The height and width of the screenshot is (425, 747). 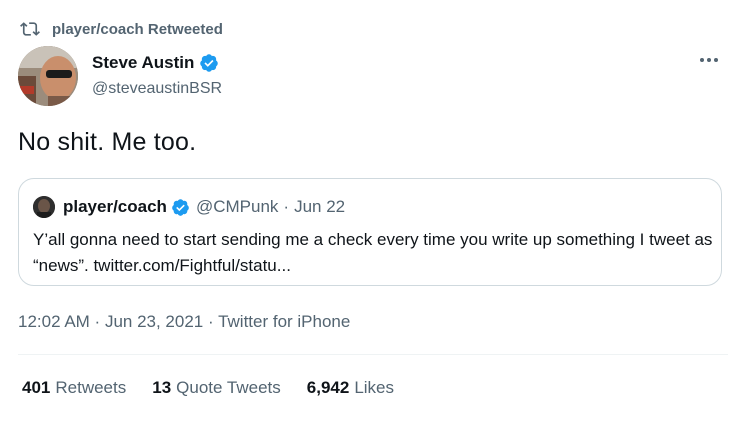 I want to click on avatar-photo, so click(x=48, y=76).